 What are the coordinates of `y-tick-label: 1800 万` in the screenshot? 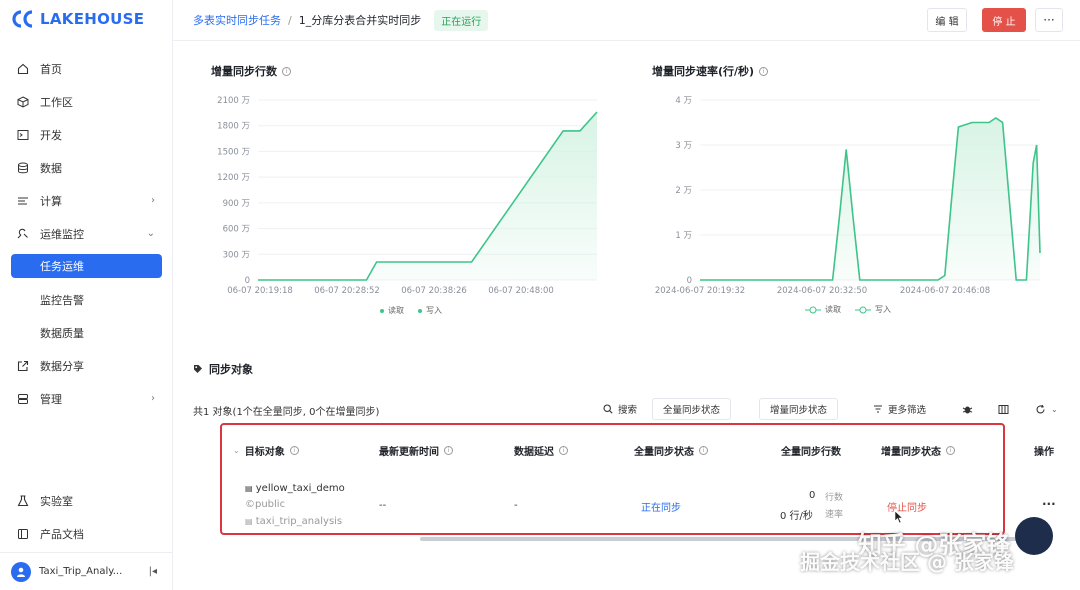 It's located at (233, 127).